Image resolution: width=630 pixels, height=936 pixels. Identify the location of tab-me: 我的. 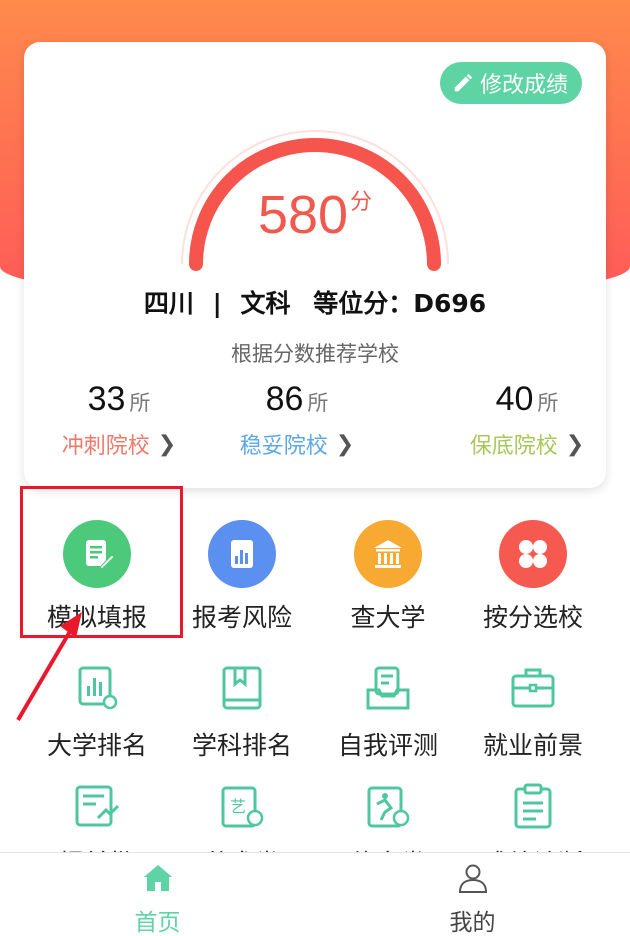
(472, 894).